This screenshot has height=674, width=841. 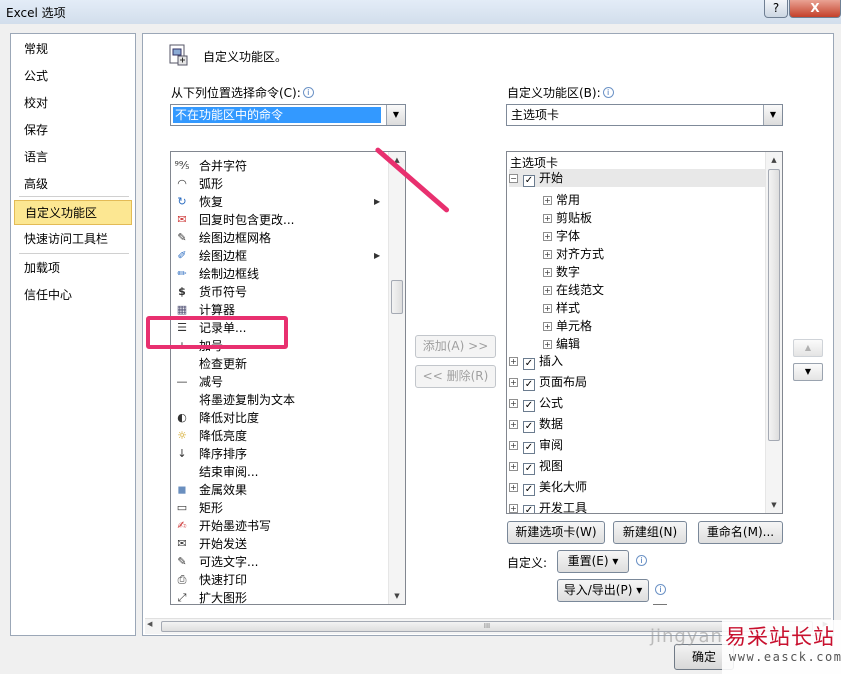 What do you see at coordinates (278, 364) in the screenshot?
I see `list-item: 检查更新` at bounding box center [278, 364].